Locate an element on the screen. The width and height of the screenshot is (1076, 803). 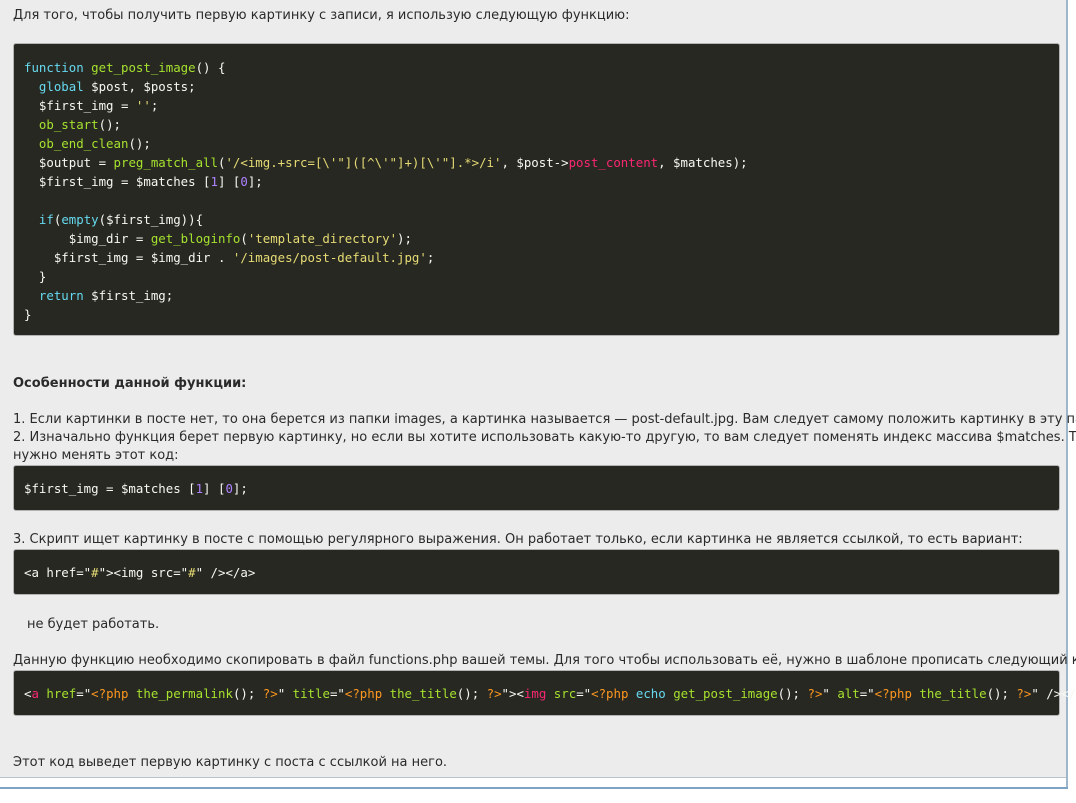
will-not-work-text: не будет работать. is located at coordinates (93, 624).